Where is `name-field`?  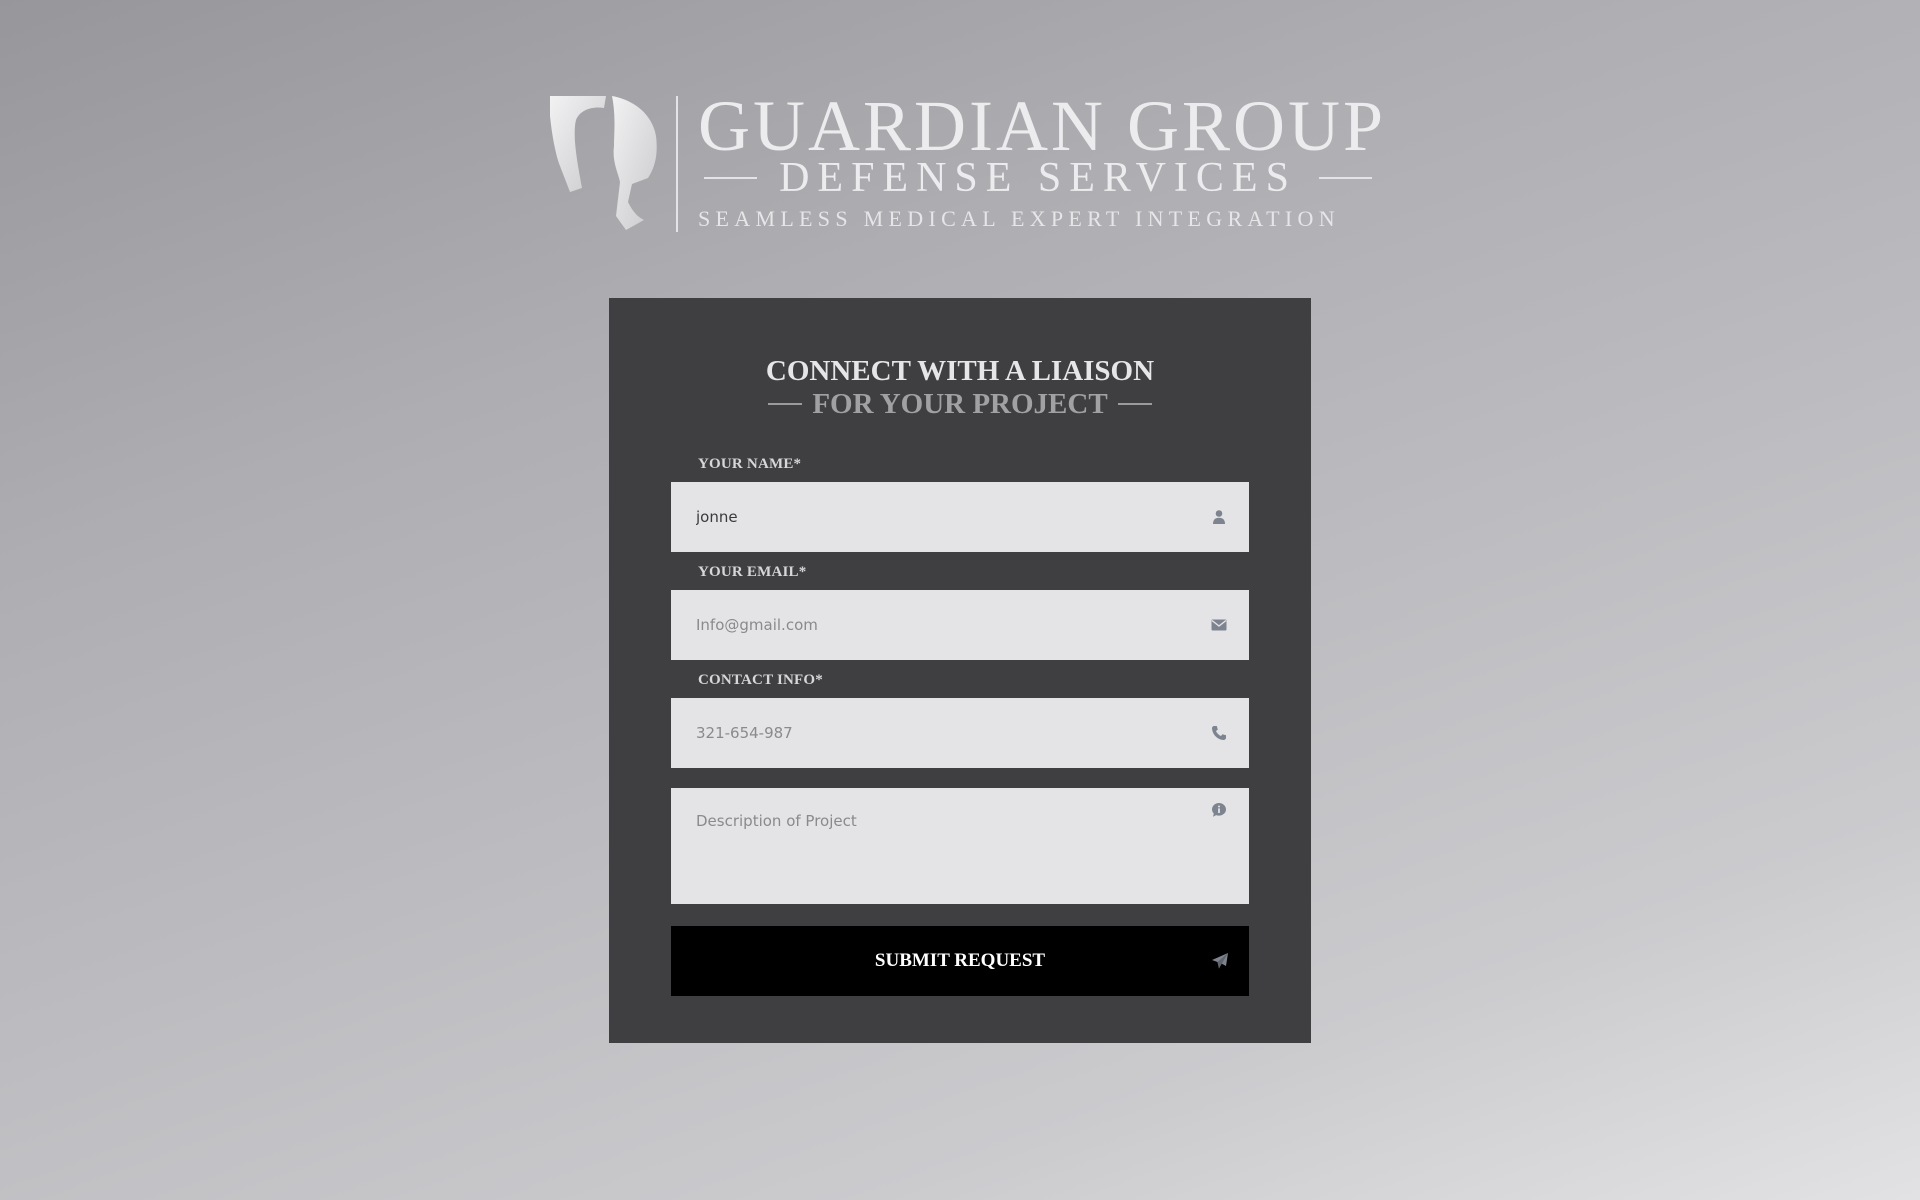 name-field is located at coordinates (960, 517).